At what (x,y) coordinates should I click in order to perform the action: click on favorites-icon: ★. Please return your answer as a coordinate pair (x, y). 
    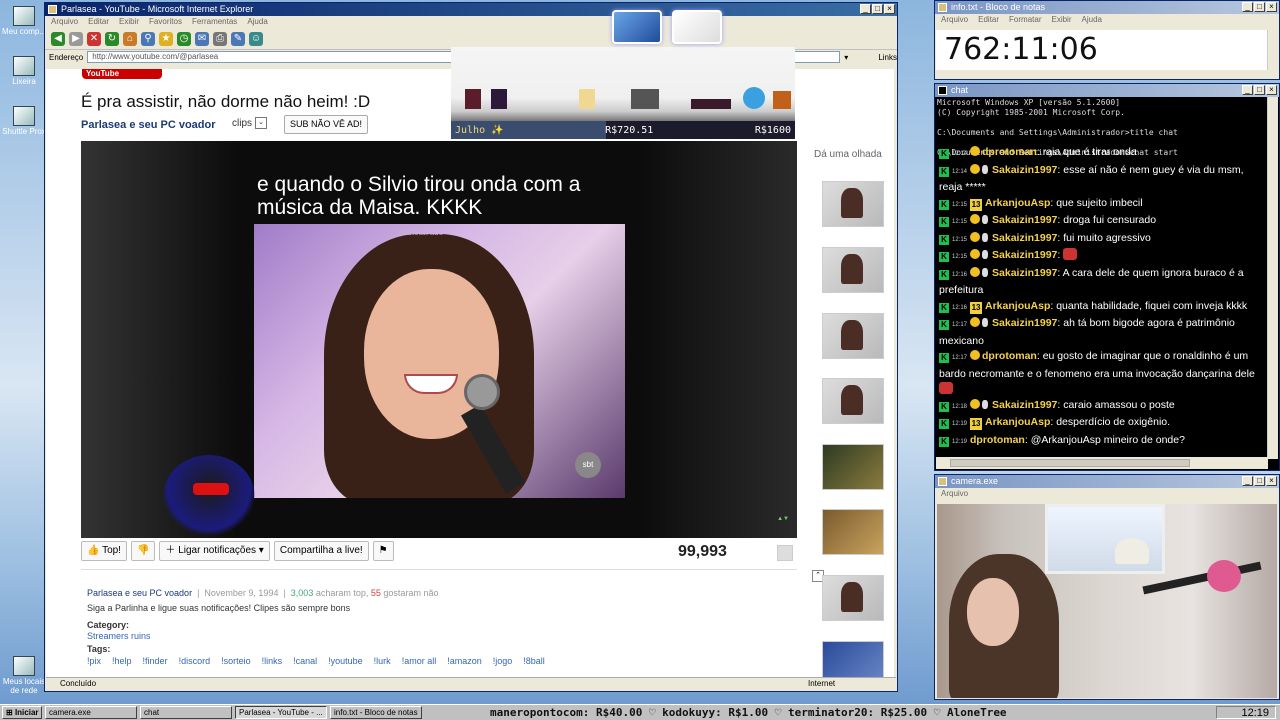
    Looking at the image, I should click on (166, 38).